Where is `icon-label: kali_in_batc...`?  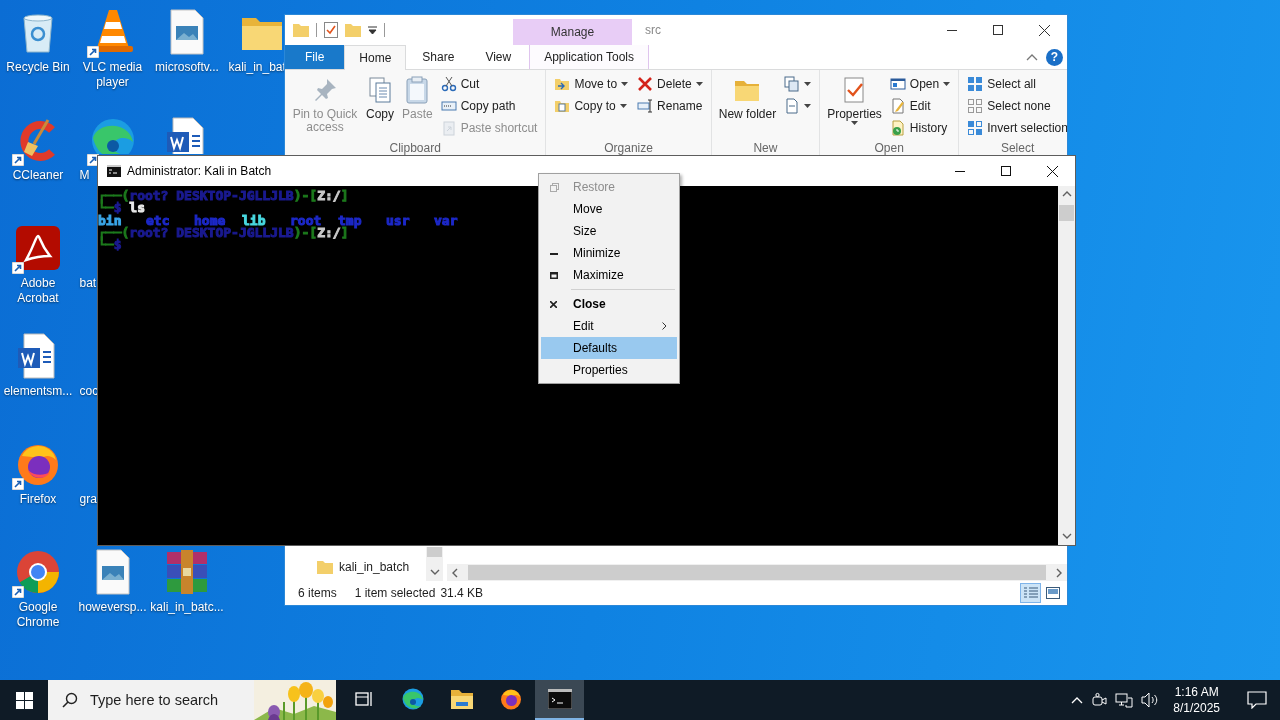
icon-label: kali_in_batc... is located at coordinates (187, 607).